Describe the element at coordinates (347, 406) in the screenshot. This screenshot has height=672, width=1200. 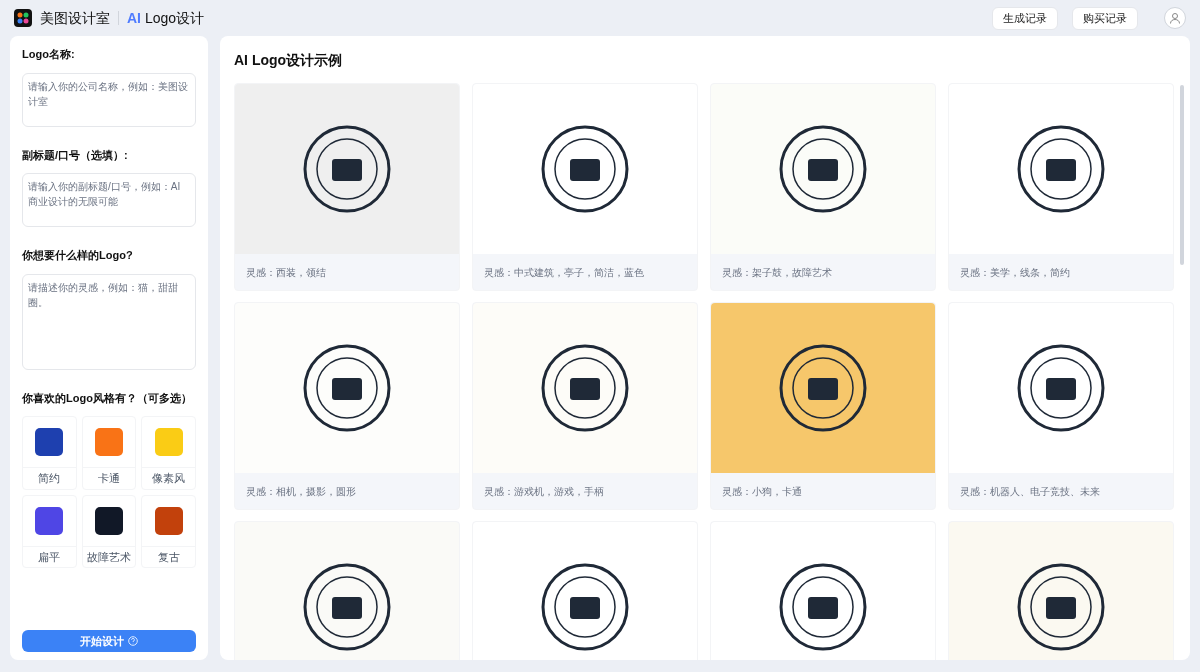
I see `example-card: 灵感：相机，摄影，圆形` at that location.